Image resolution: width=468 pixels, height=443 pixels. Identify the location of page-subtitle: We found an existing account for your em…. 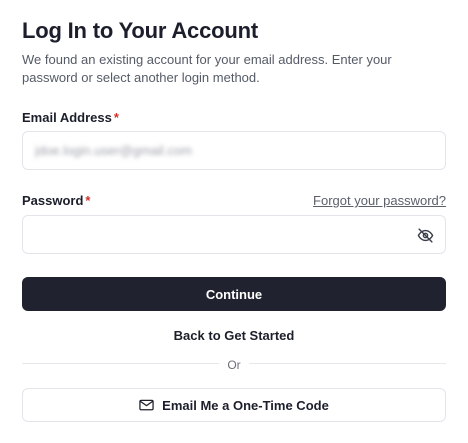
(207, 68).